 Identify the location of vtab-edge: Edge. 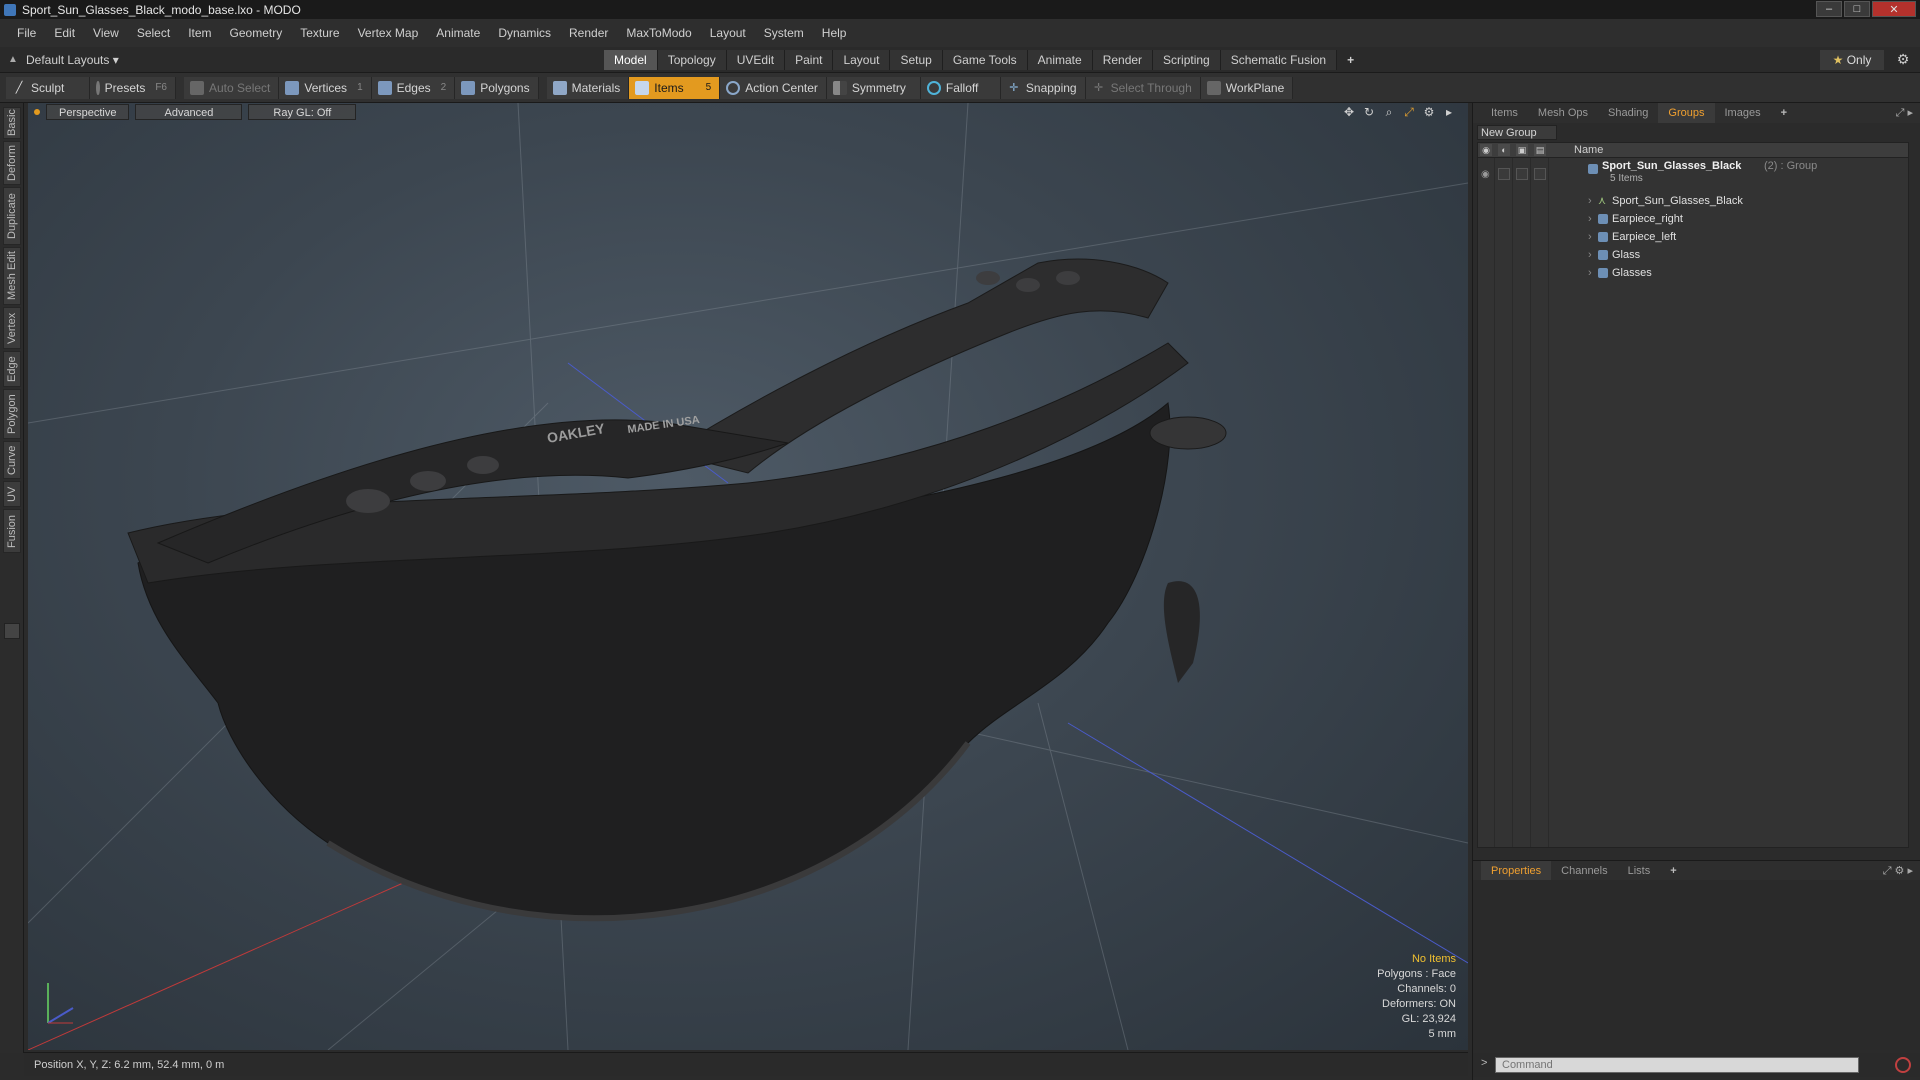
(12, 369).